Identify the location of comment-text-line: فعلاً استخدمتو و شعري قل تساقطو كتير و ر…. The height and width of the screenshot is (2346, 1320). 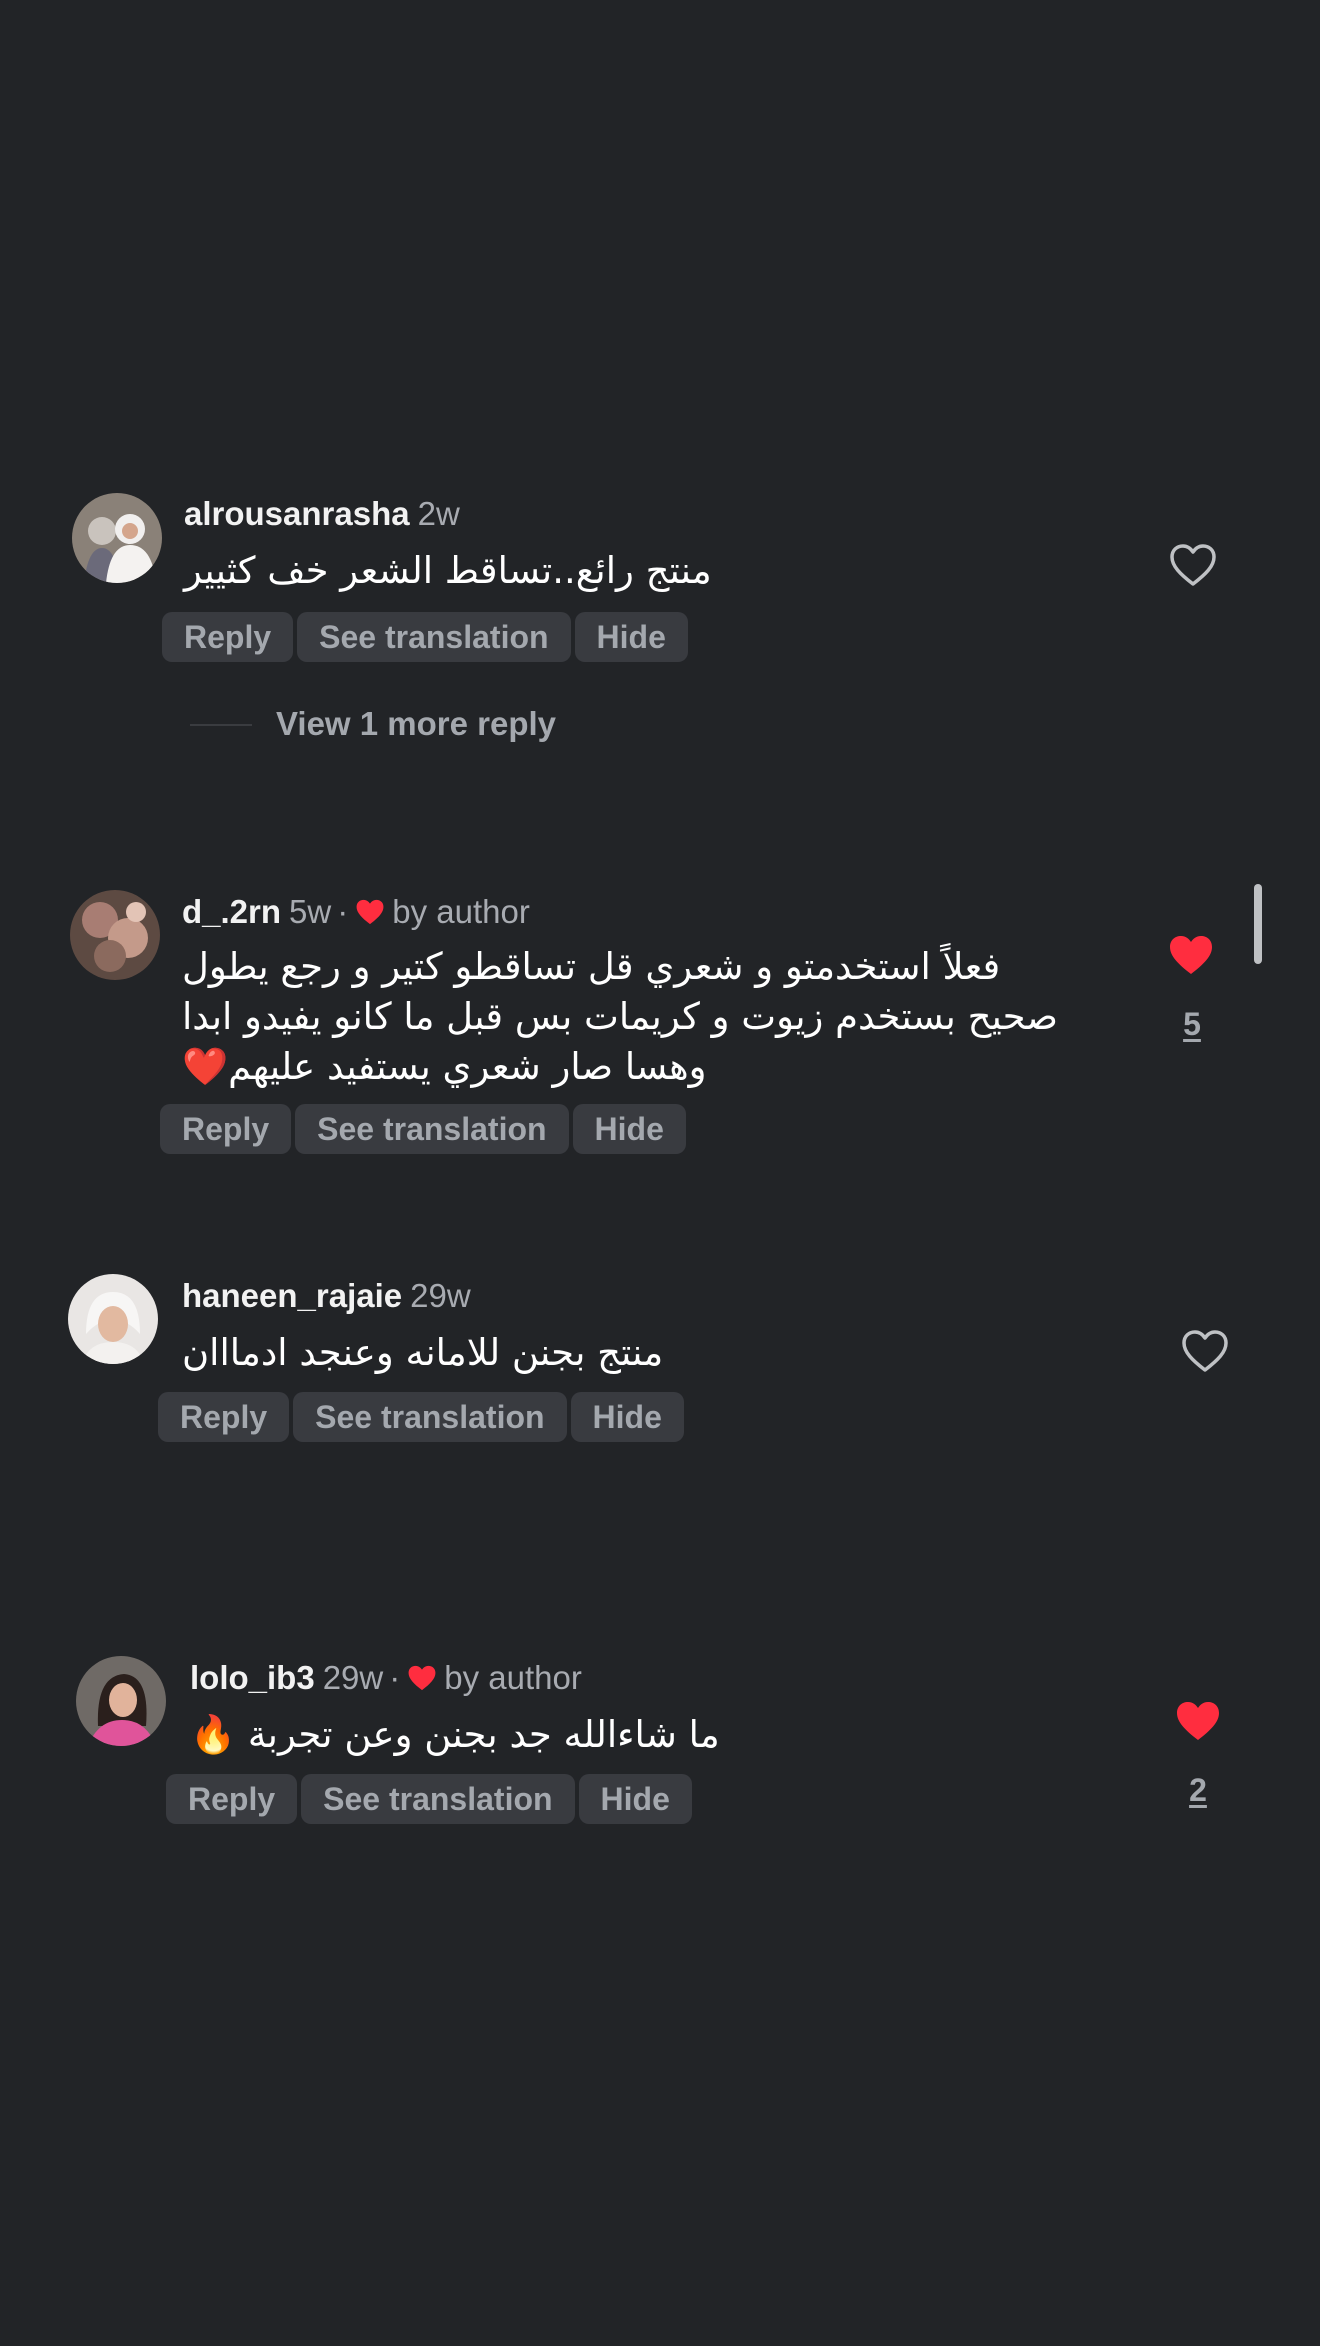
(591, 966).